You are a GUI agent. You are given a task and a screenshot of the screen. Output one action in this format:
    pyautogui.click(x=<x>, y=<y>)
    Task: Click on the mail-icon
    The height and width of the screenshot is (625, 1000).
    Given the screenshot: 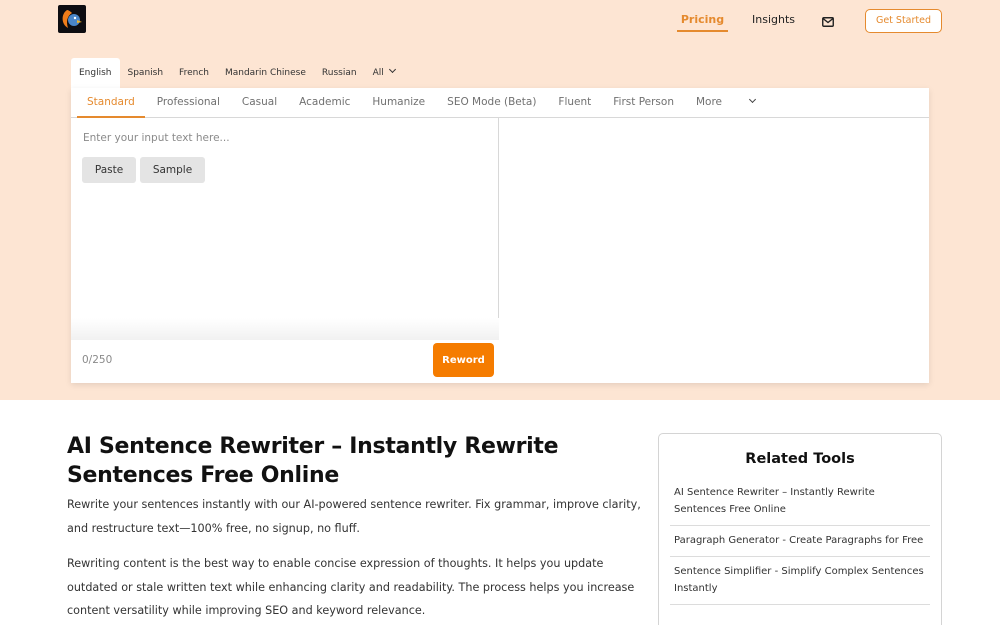 What is the action you would take?
    pyautogui.click(x=830, y=19)
    